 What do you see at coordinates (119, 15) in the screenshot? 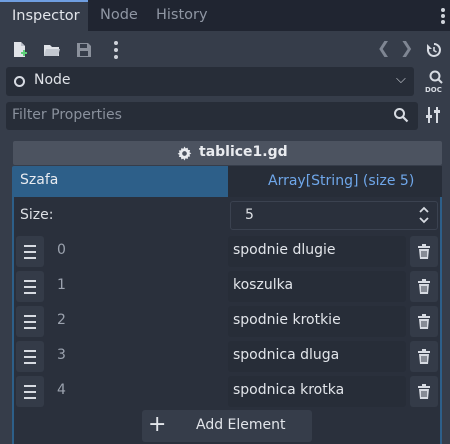
I see `tab-node: Node` at bounding box center [119, 15].